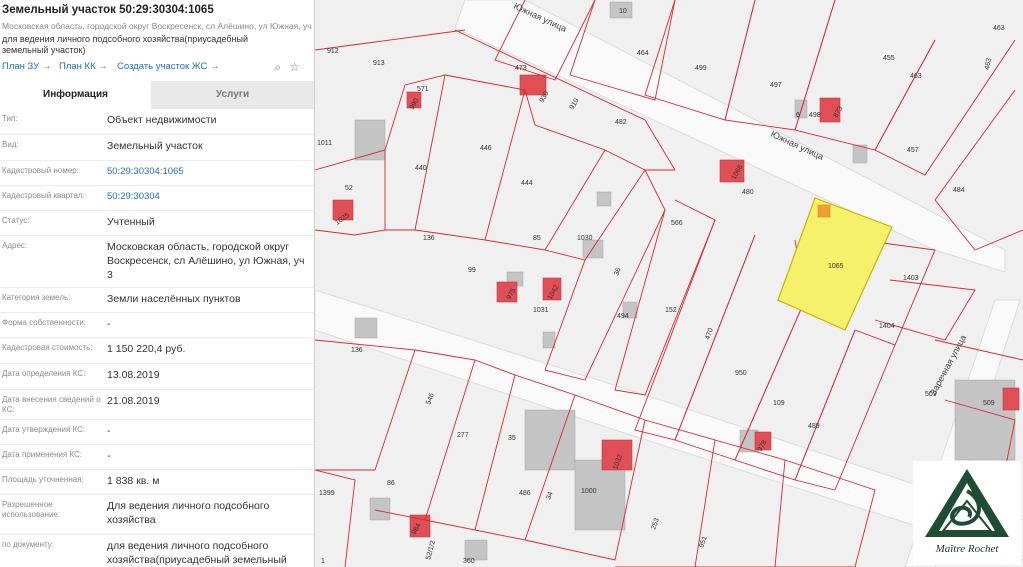 Image resolution: width=1023 pixels, height=567 pixels. What do you see at coordinates (324, 143) in the screenshot?
I see `plot-label: 1011` at bounding box center [324, 143].